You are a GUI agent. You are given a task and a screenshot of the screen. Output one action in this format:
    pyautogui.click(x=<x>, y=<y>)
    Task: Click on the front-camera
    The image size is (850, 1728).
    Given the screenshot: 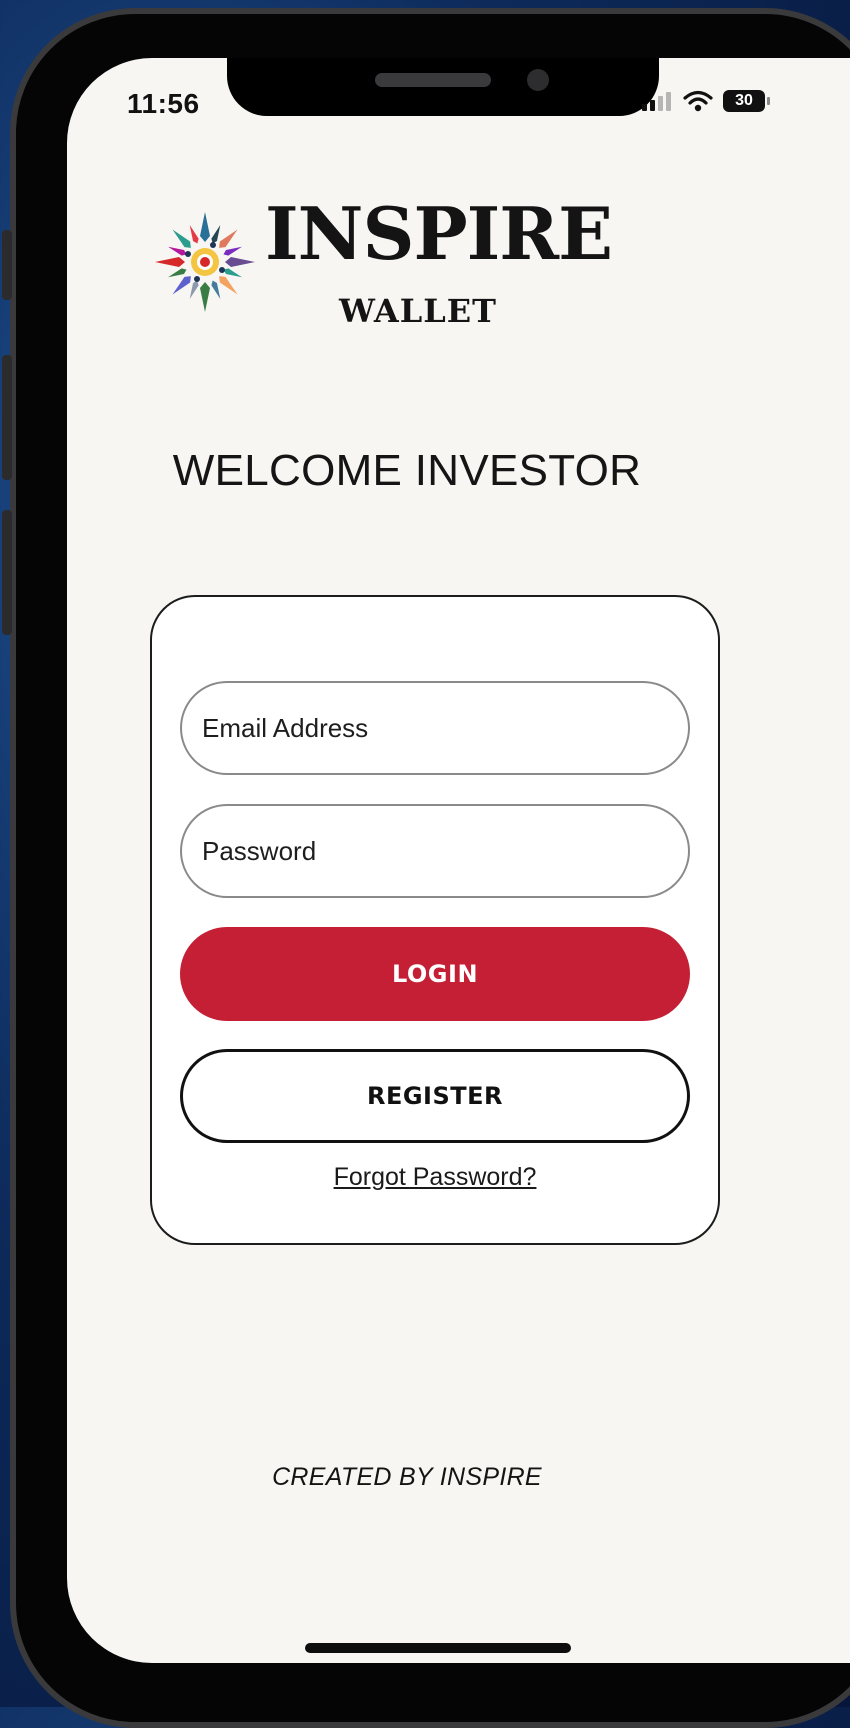 What is the action you would take?
    pyautogui.click(x=538, y=80)
    